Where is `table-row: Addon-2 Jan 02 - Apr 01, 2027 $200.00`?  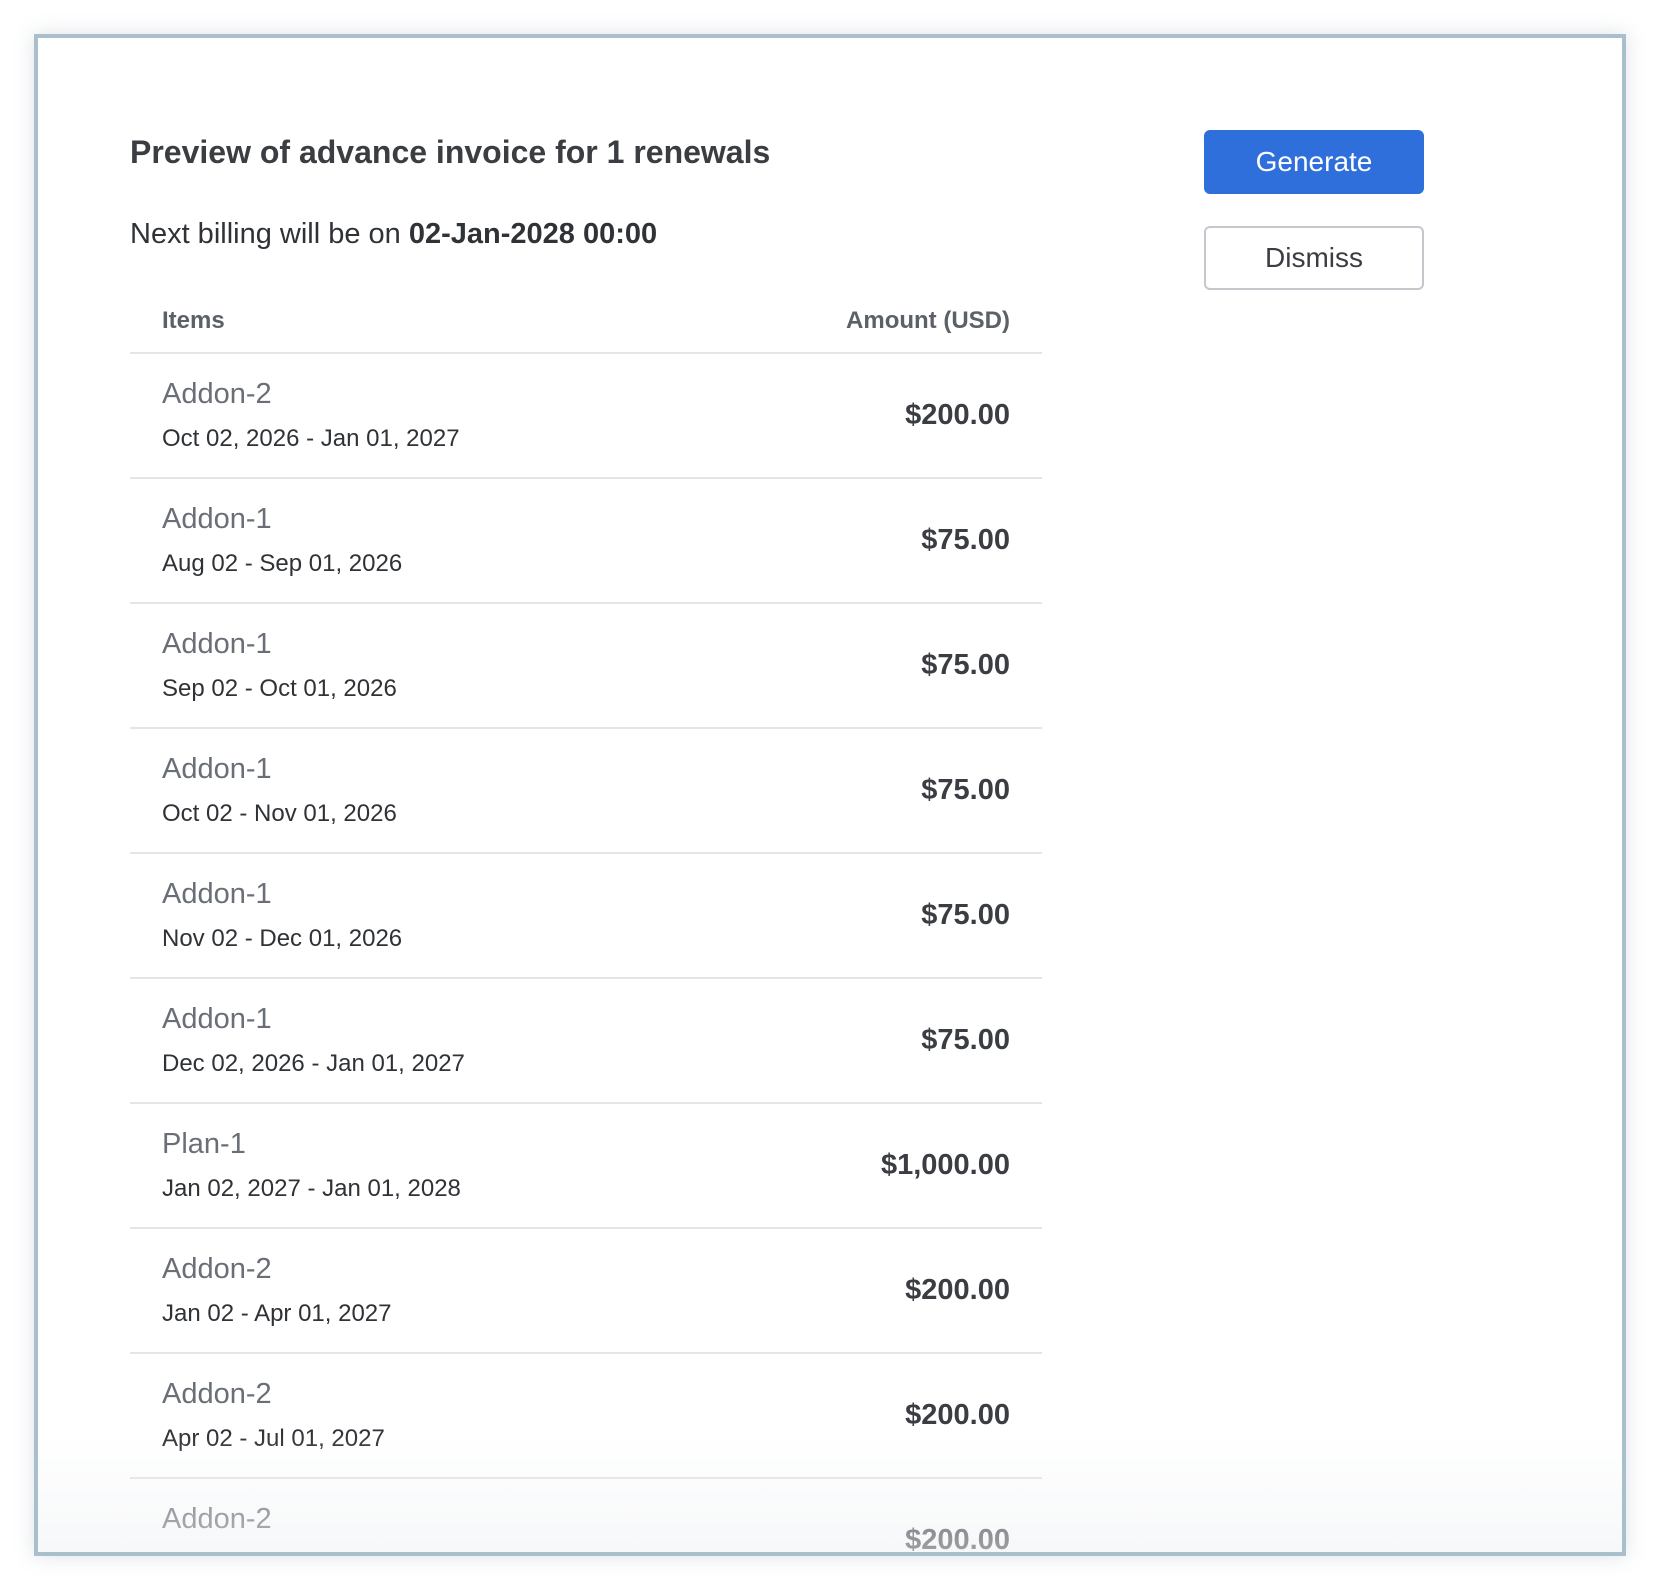
table-row: Addon-2 Jan 02 - Apr 01, 2027 $200.00 is located at coordinates (586, 1291).